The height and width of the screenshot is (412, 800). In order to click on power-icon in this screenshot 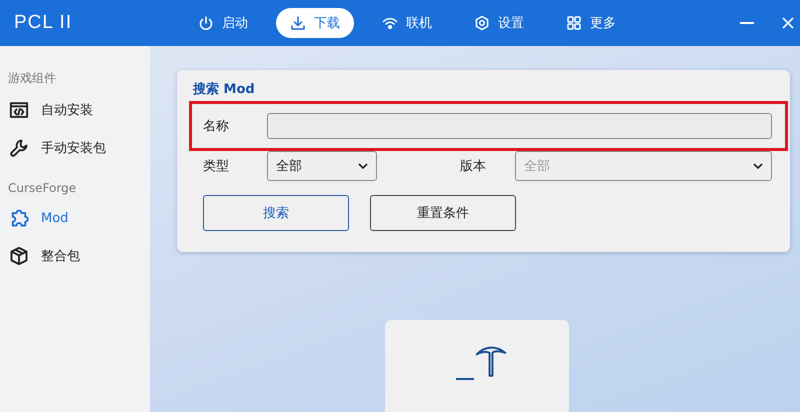, I will do `click(206, 23)`.